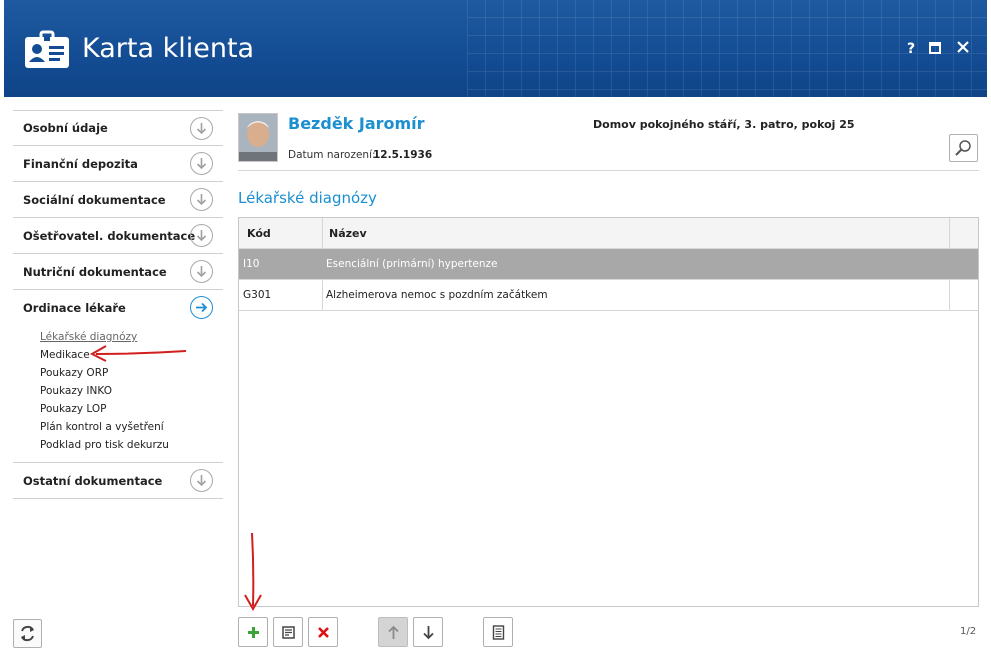  I want to click on window-title: Karta klienta, so click(168, 48).